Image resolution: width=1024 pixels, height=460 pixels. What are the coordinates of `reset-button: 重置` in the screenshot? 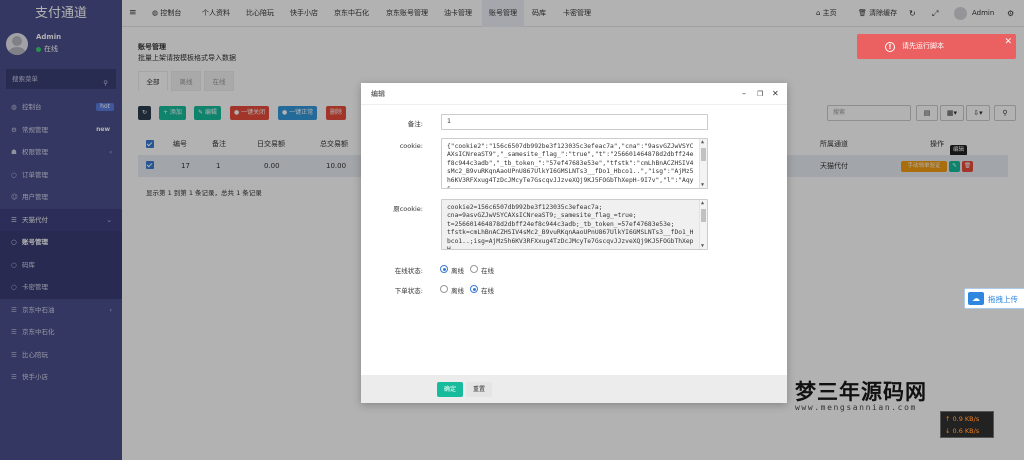 It's located at (479, 389).